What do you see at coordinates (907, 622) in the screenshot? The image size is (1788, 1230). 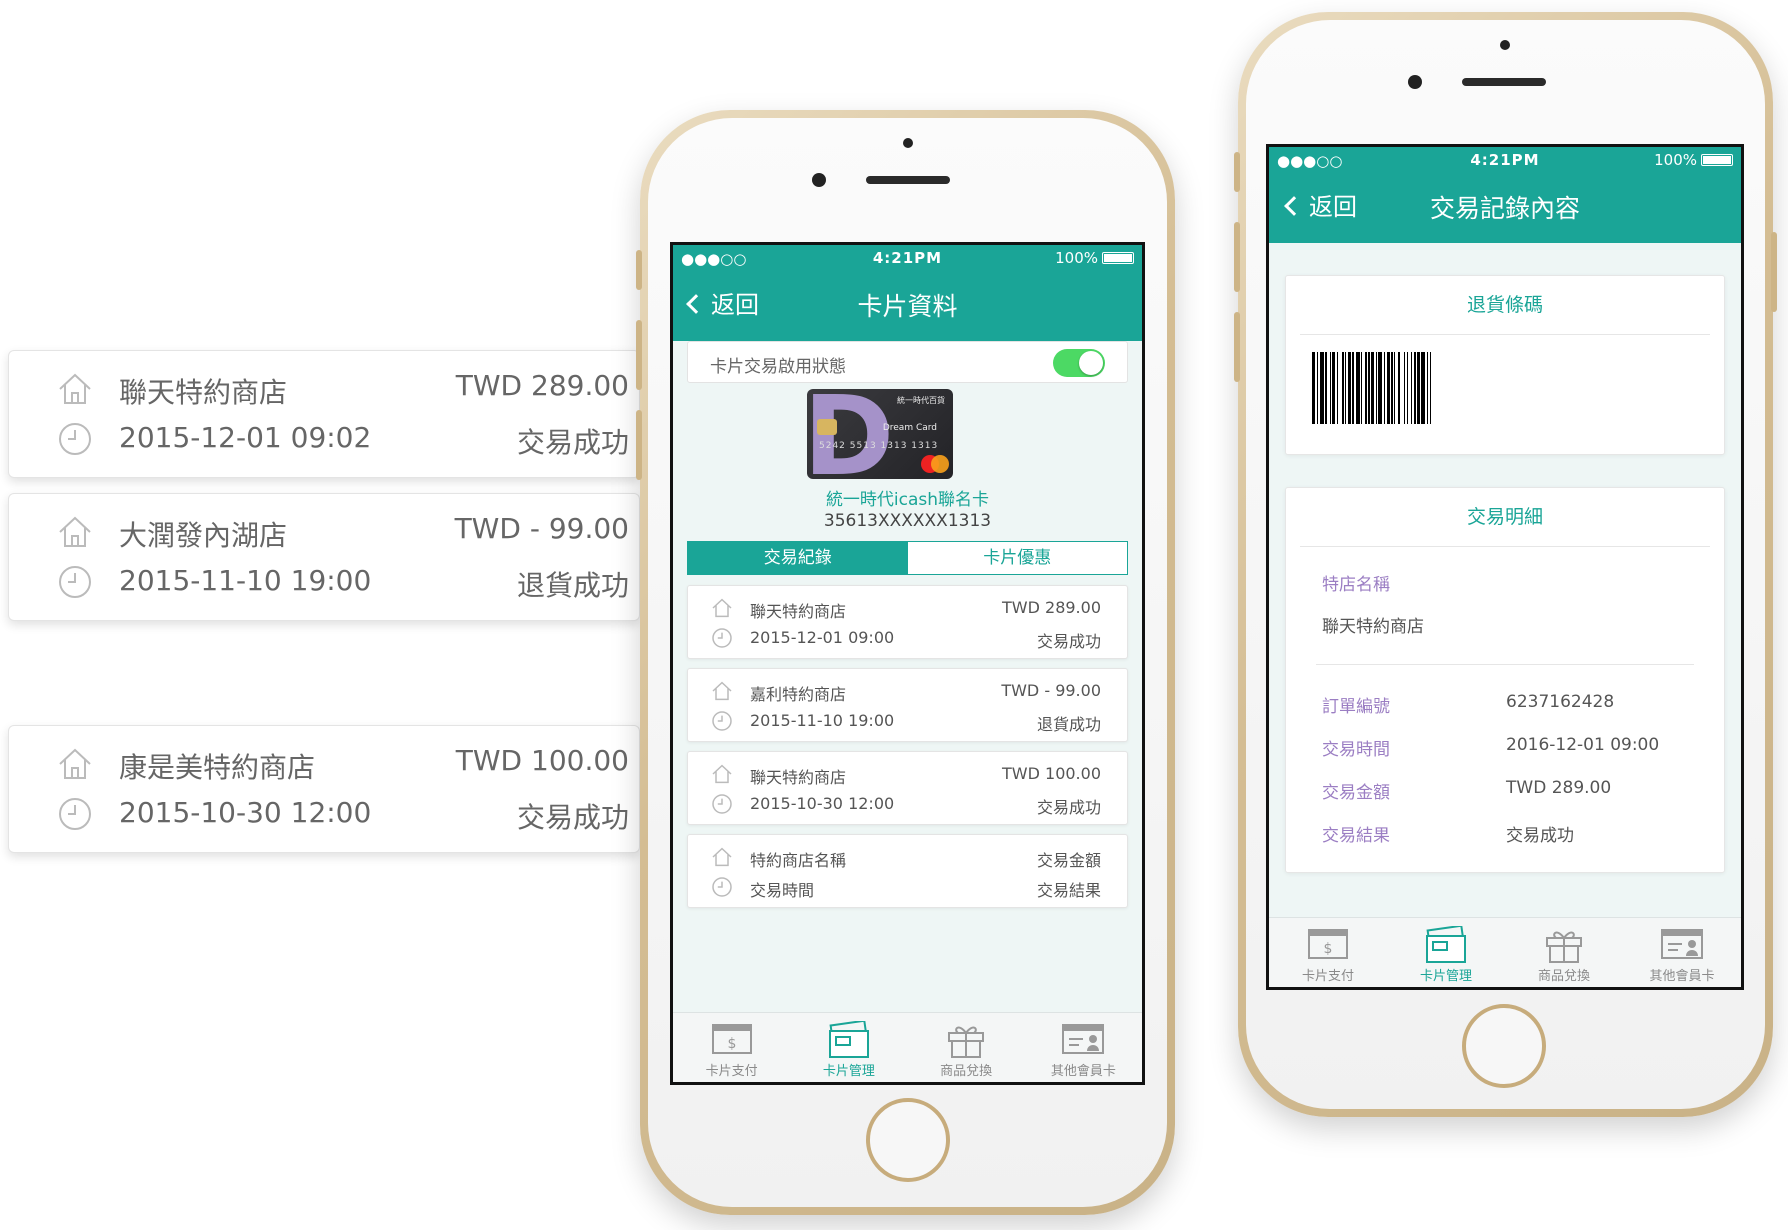 I see `transaction-row: 聯天特約商店 2015-12-01 09:00 TWD 289.00 交易成功` at bounding box center [907, 622].